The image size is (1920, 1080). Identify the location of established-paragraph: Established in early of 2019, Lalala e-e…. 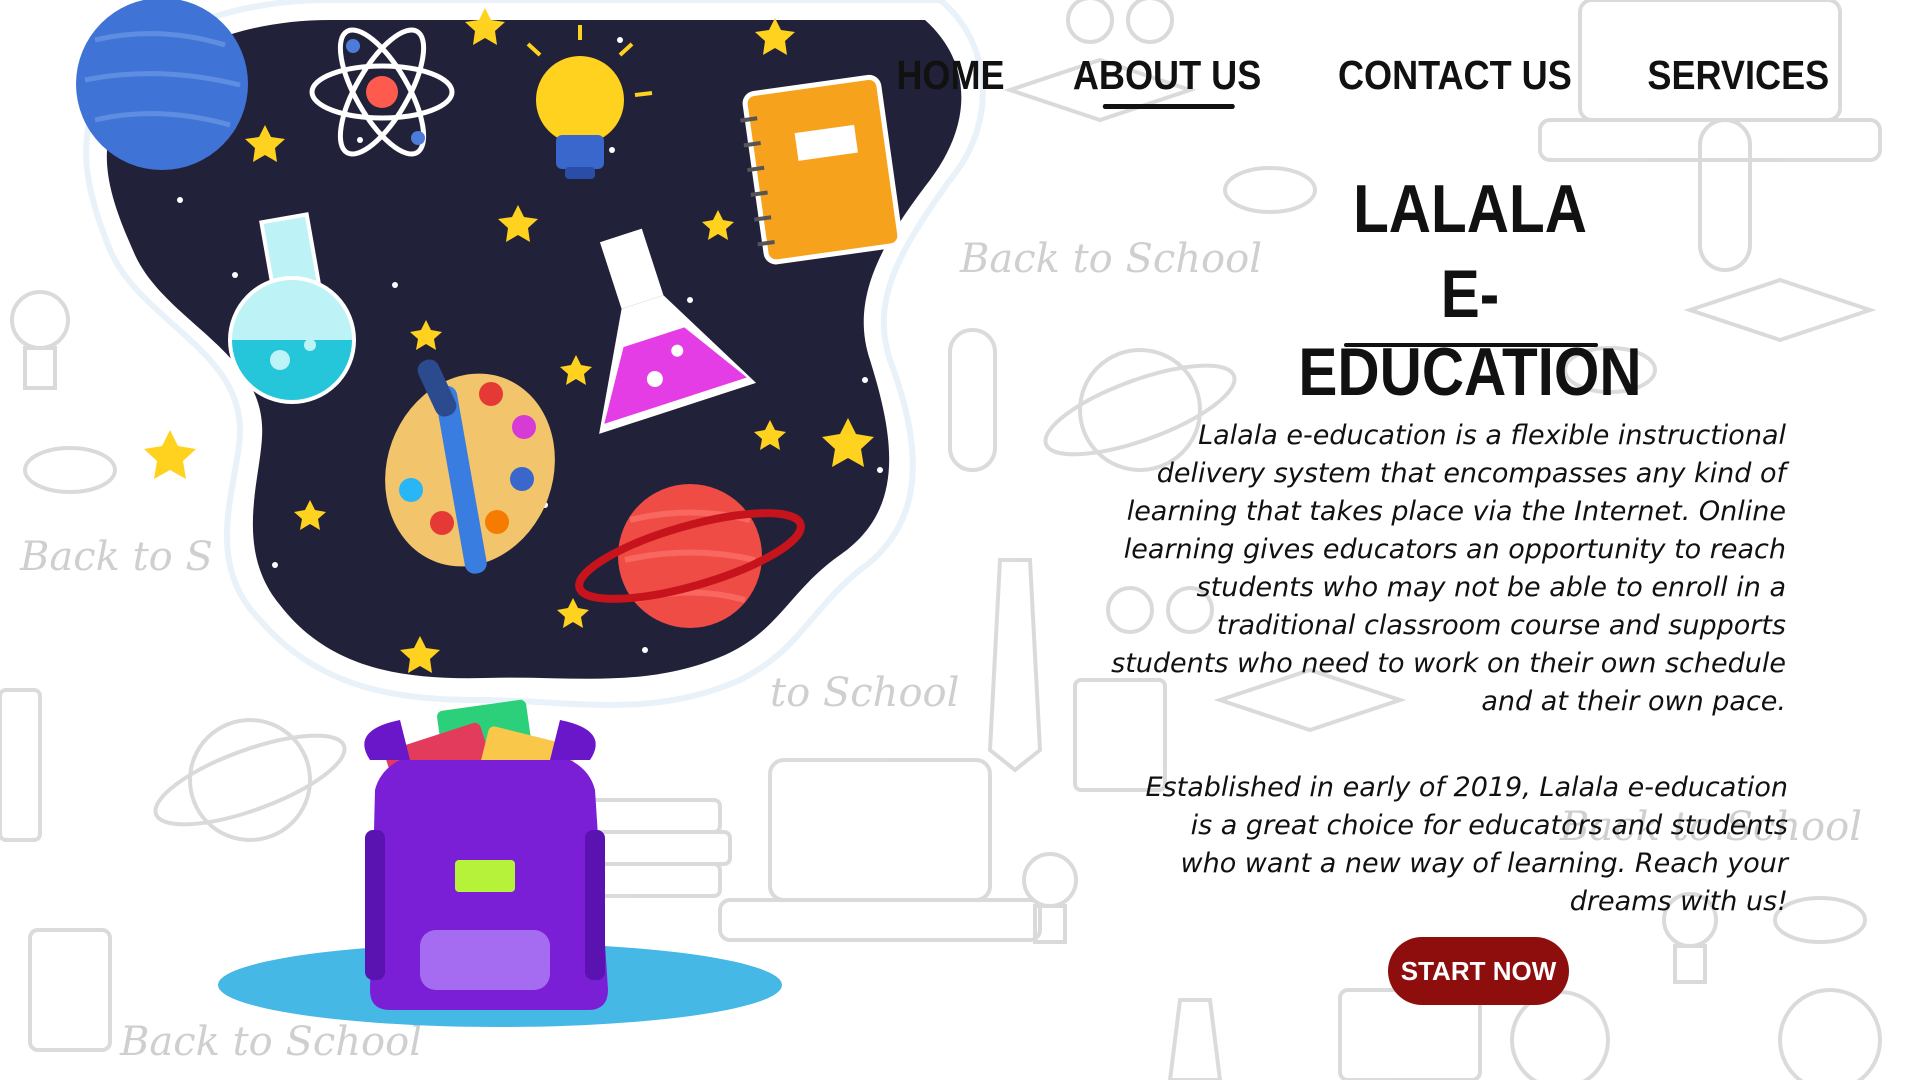
(1466, 844).